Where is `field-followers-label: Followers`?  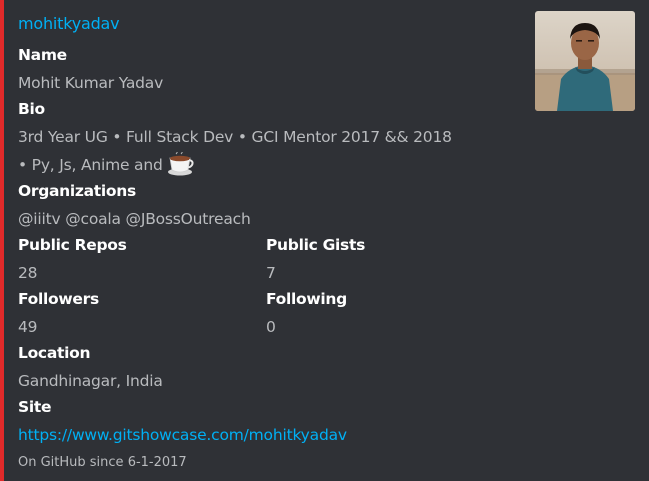
field-followers-label: Followers is located at coordinates (58, 299).